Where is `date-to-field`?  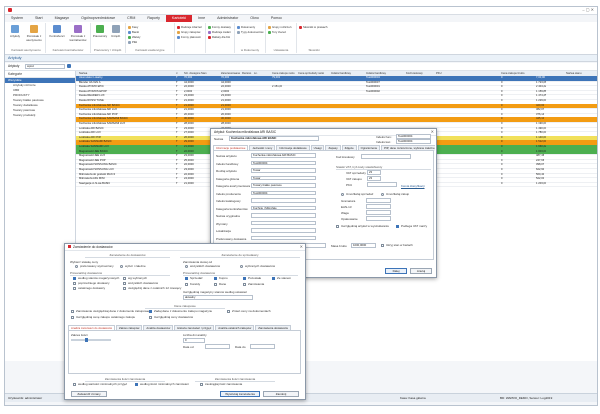 date-to-field is located at coordinates (262, 346).